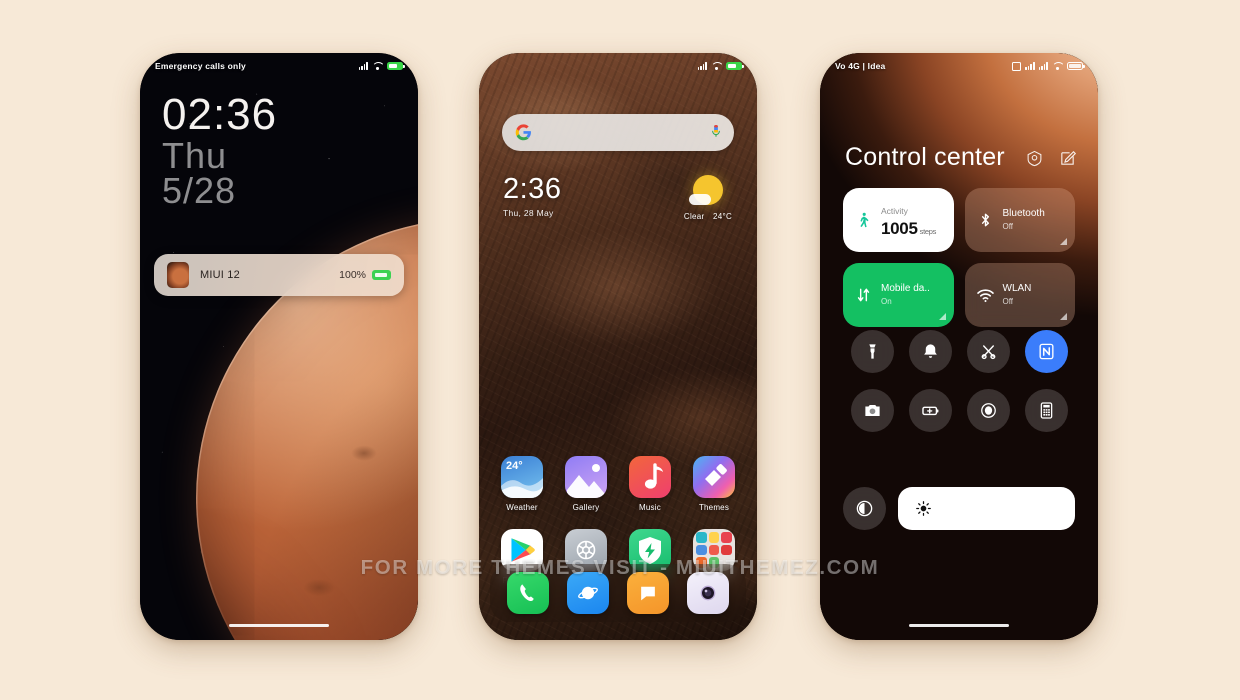 Image resolution: width=1240 pixels, height=700 pixels. Describe the element at coordinates (586, 477) in the screenshot. I see `gallery-icon` at that location.